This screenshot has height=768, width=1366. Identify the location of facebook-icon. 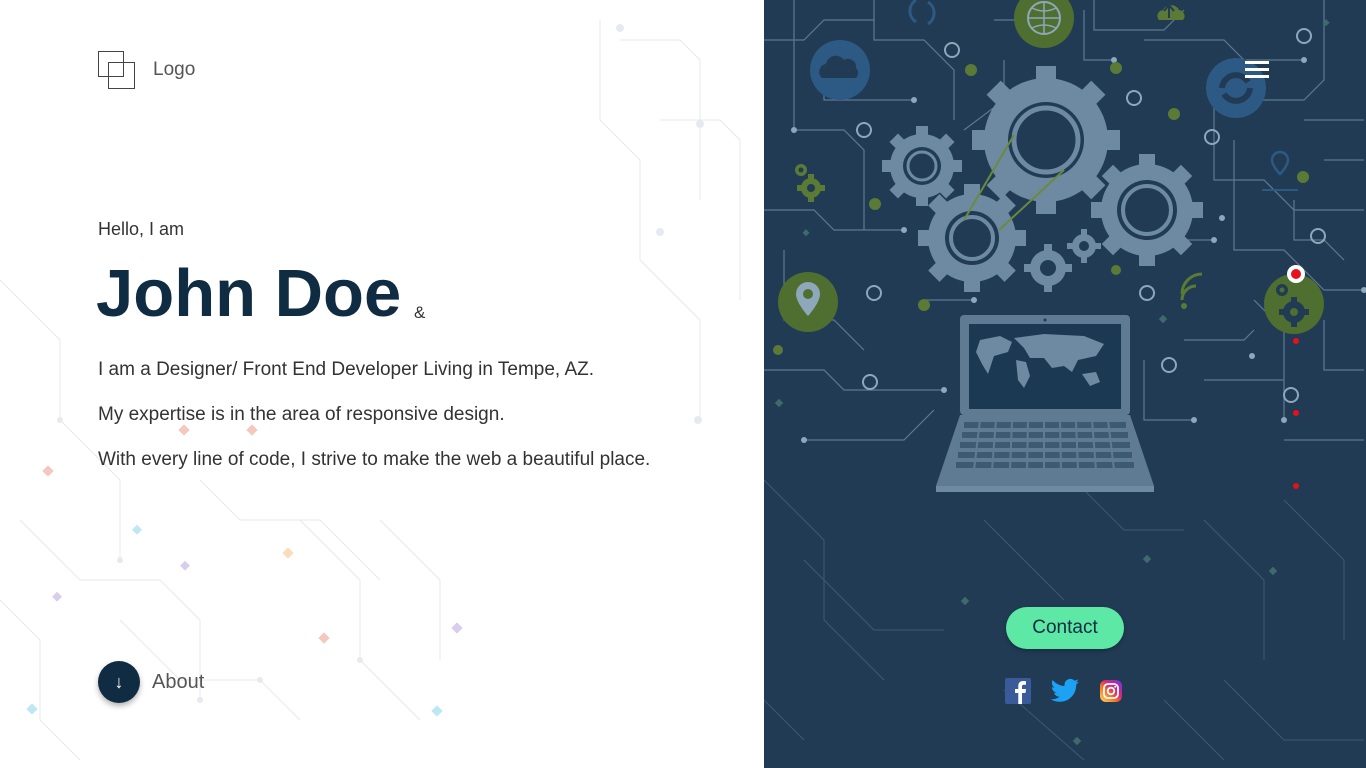
(1018, 691).